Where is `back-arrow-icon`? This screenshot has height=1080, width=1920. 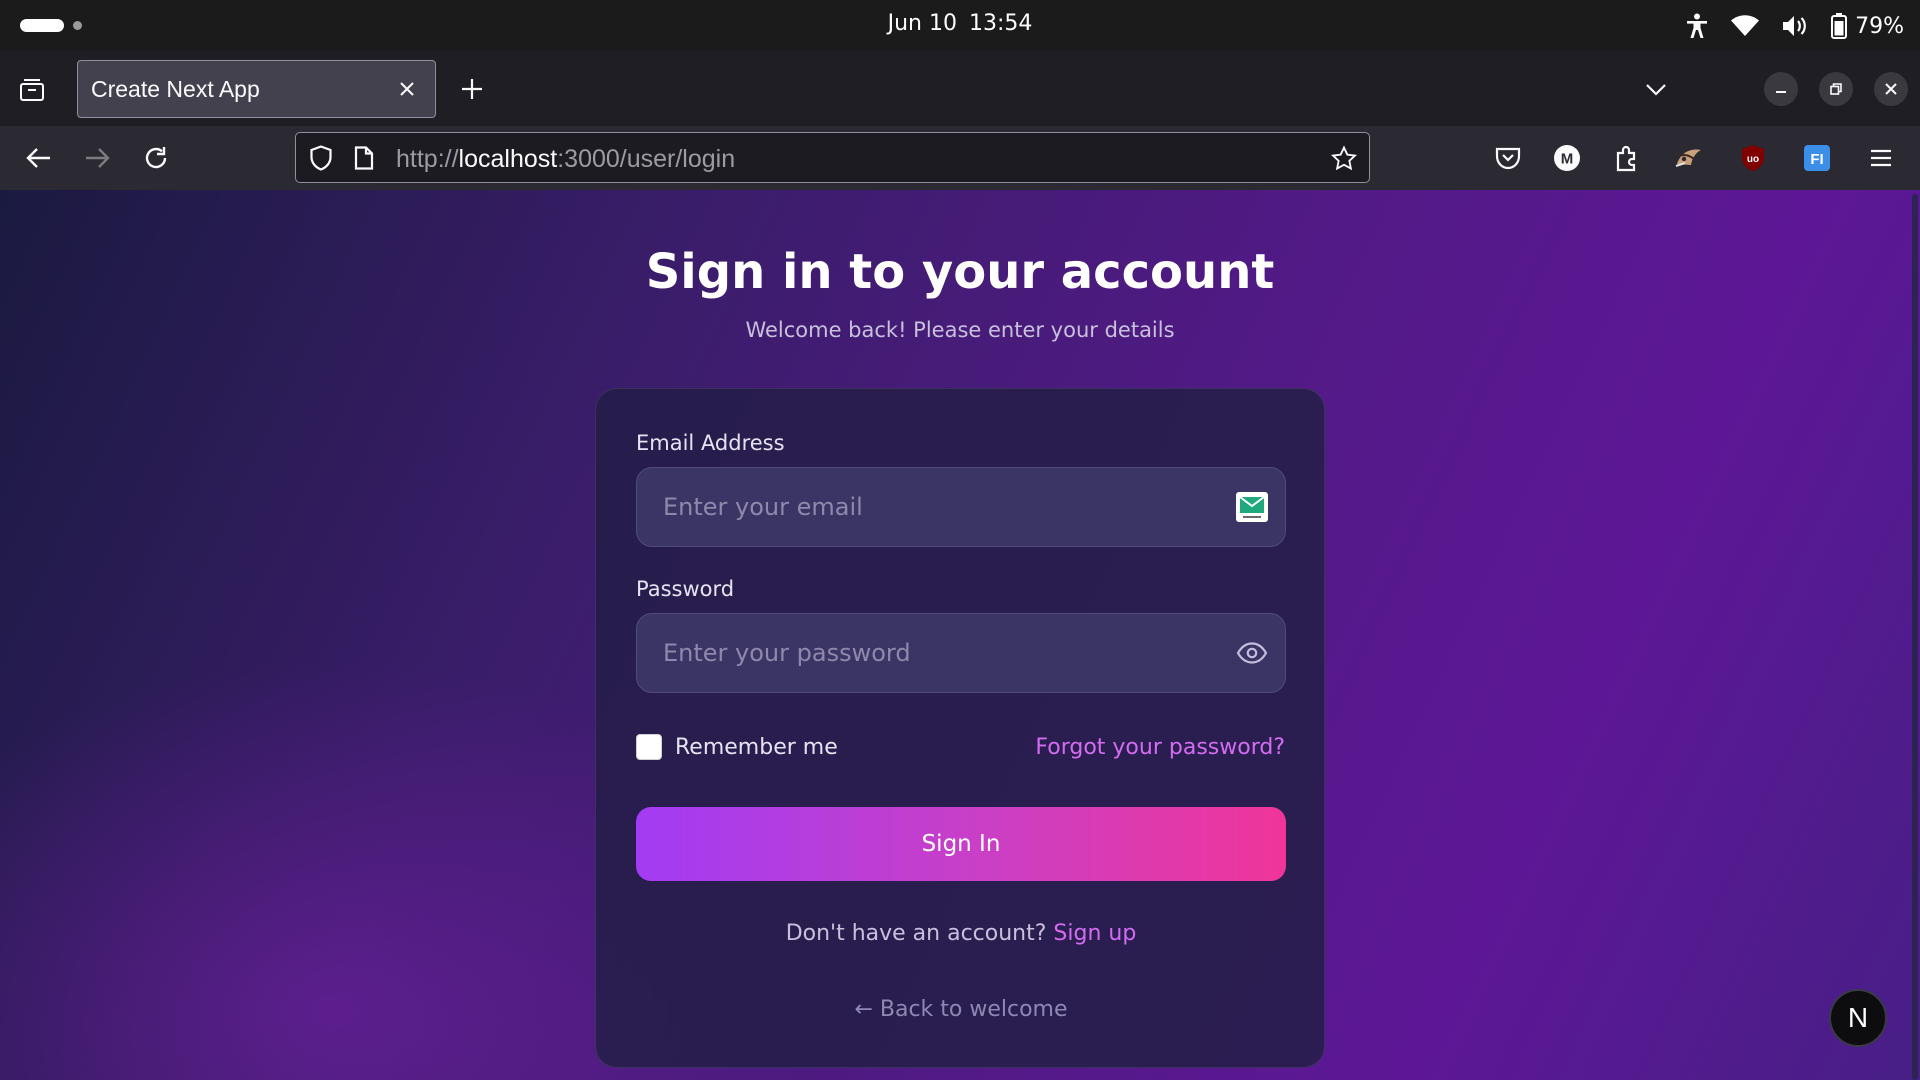 back-arrow-icon is located at coordinates (39, 158).